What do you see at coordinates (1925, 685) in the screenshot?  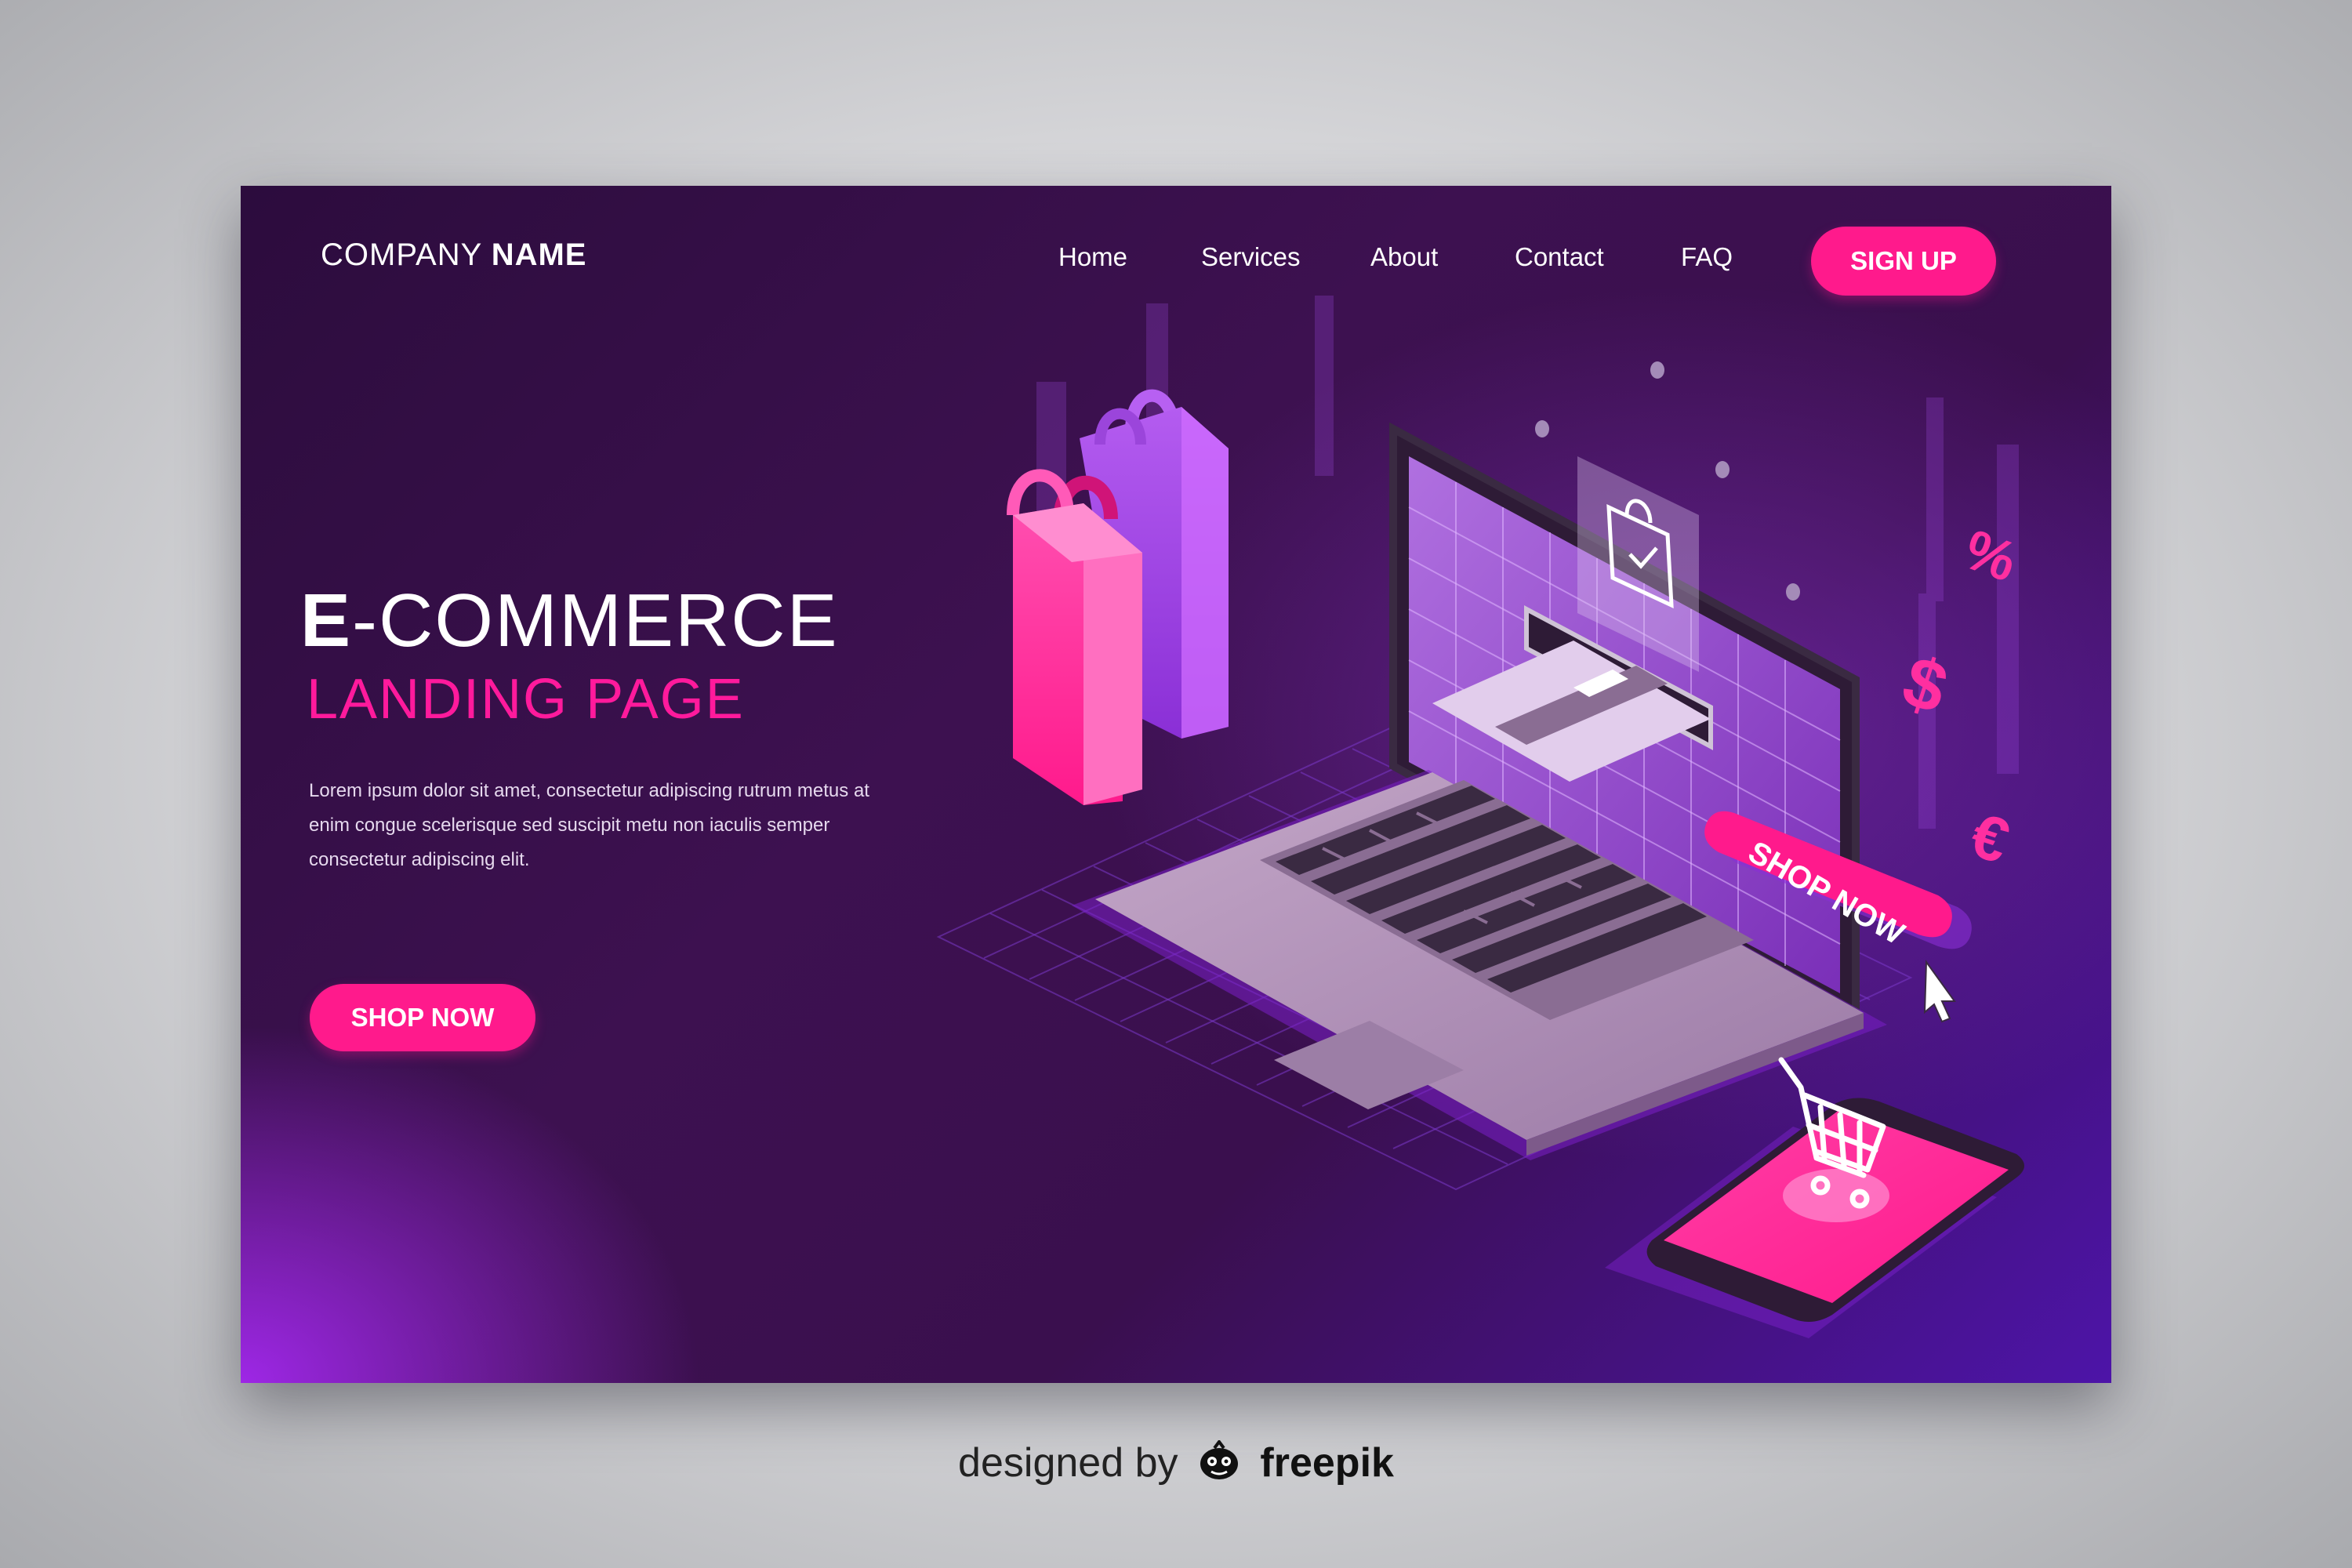 I see `dollar-symbol: $` at bounding box center [1925, 685].